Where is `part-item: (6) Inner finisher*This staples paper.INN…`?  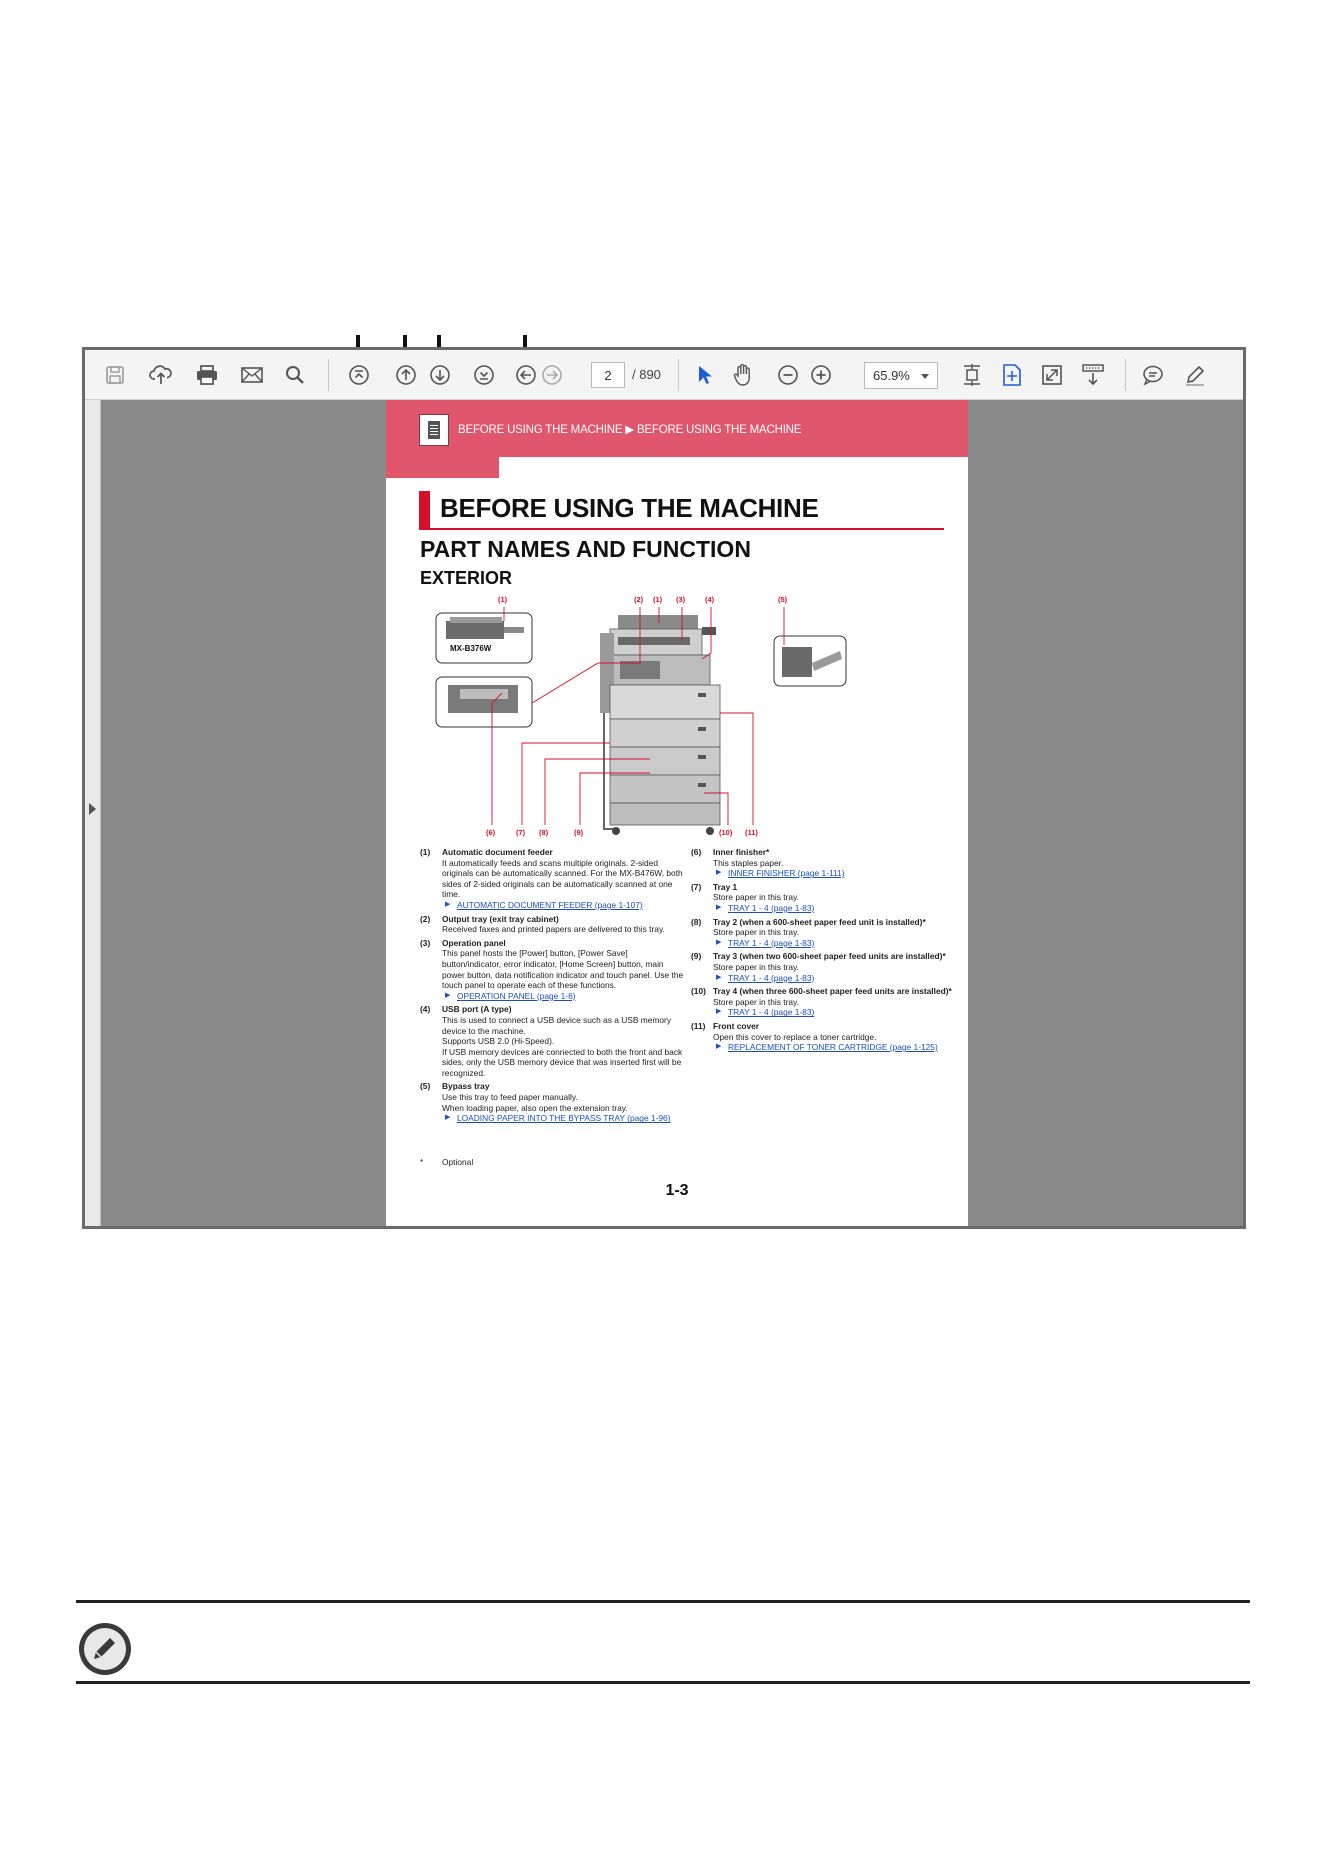
part-item: (6) Inner finisher*This staples paper.INN… is located at coordinates (823, 863).